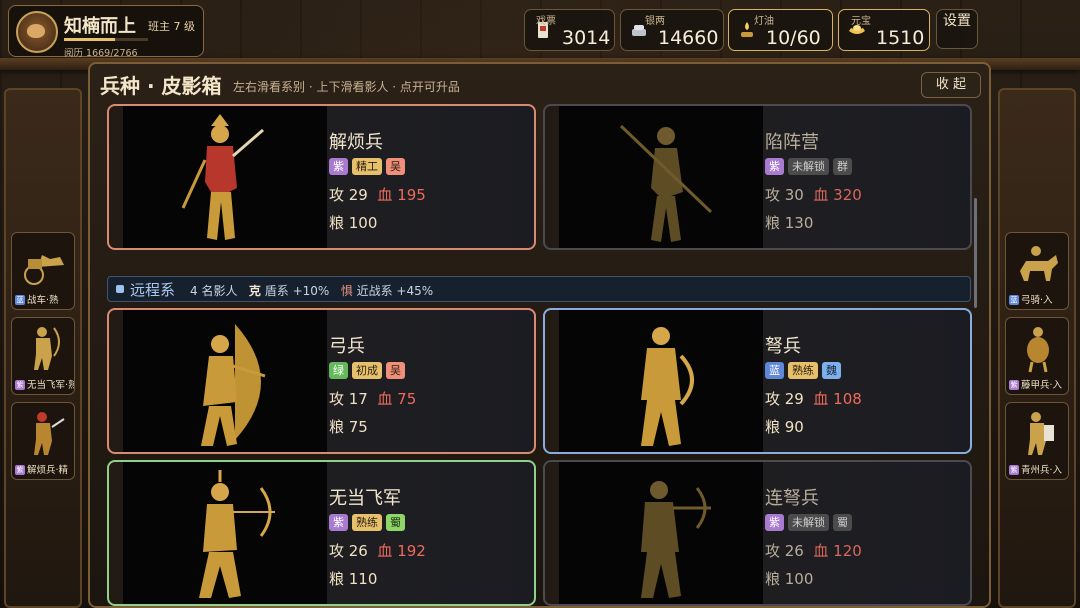 The width and height of the screenshot is (1080, 608). Describe the element at coordinates (655, 21) in the screenshot. I see `resource-label: 银两` at that location.